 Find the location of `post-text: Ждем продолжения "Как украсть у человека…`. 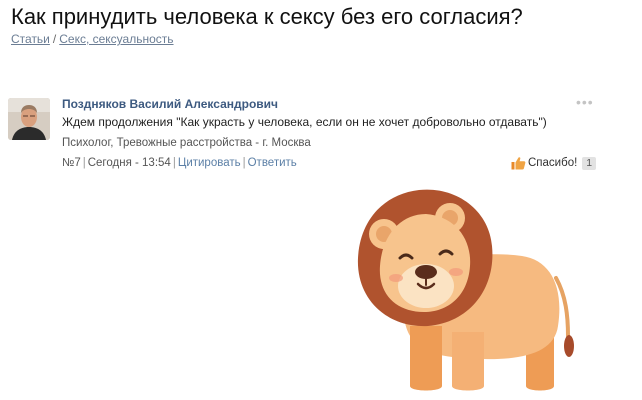

post-text: Ждем продолжения "Как украсть у человека… is located at coordinates (304, 122).